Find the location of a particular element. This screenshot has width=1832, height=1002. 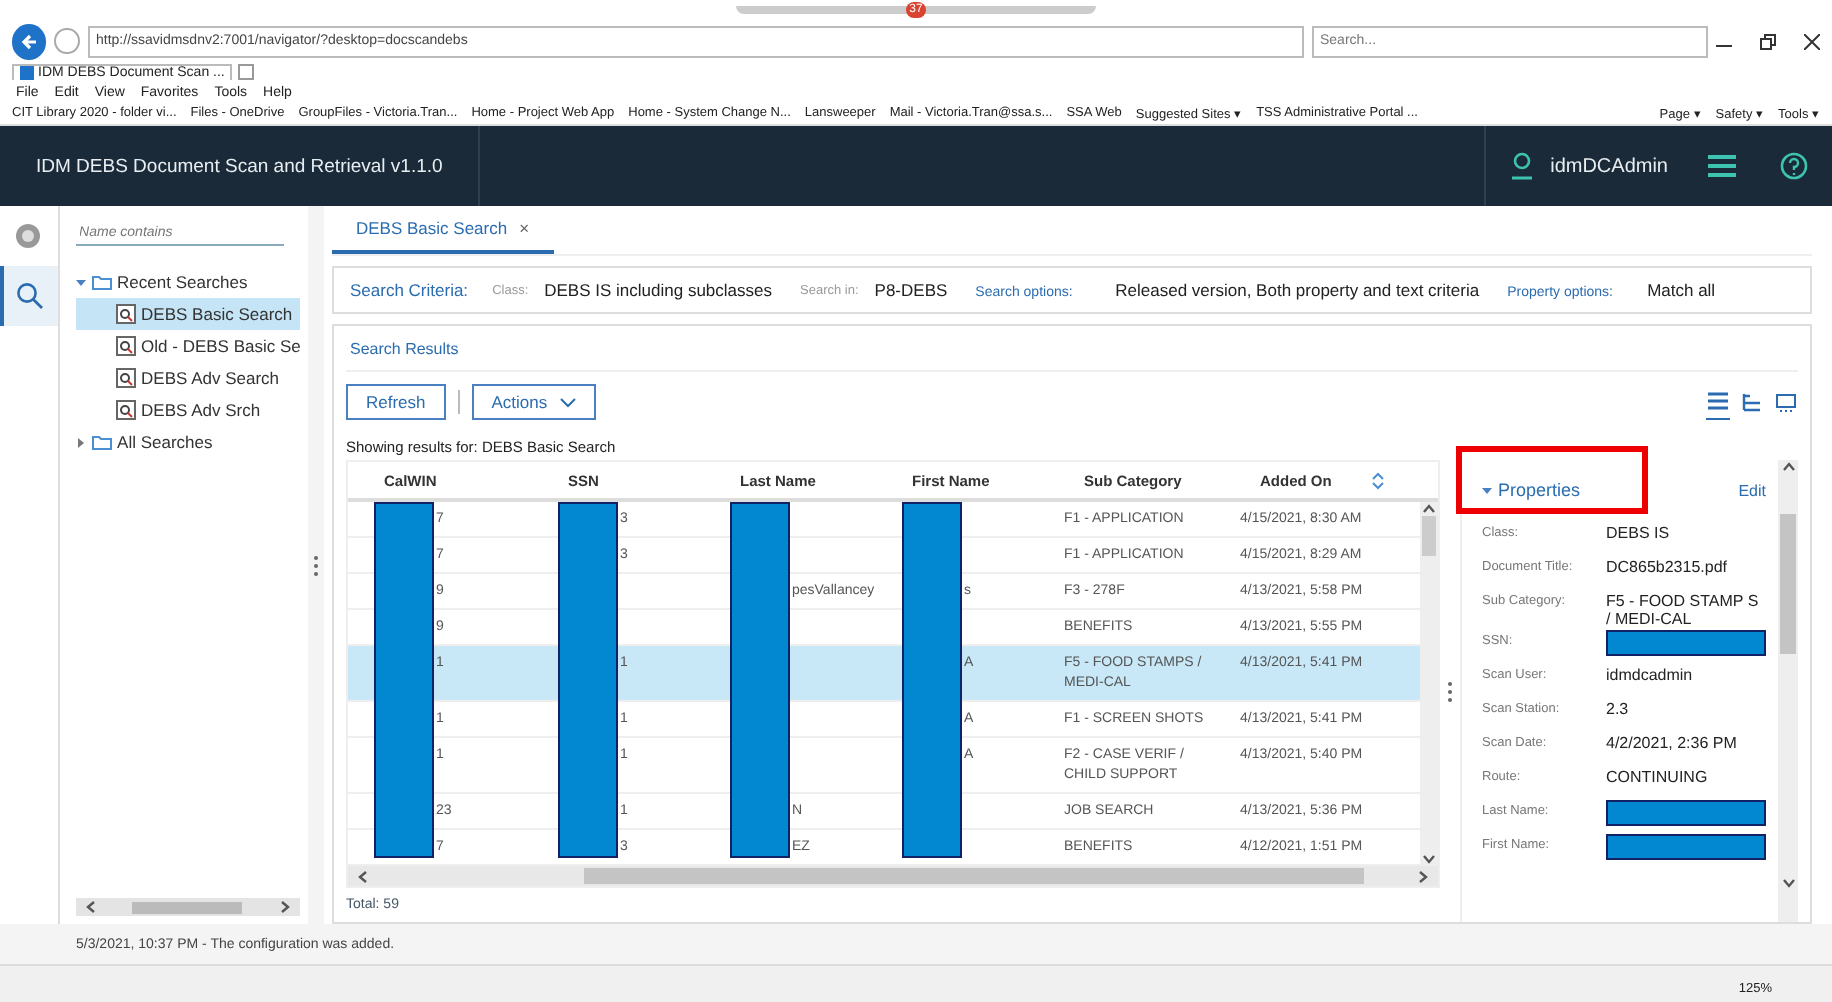

logo-icon is located at coordinates (28, 236).